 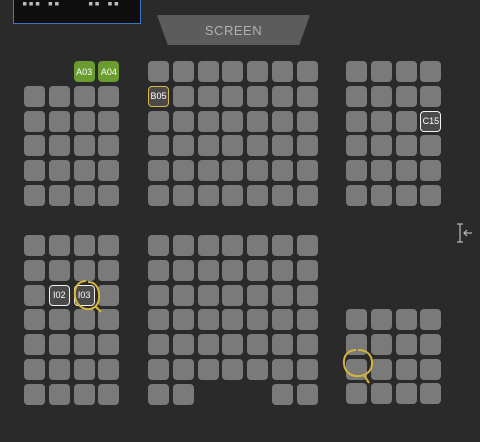 I want to click on seat-minimap: ▪▪▪ ▪▪ ▪▪ ▪▪, so click(x=77, y=12).